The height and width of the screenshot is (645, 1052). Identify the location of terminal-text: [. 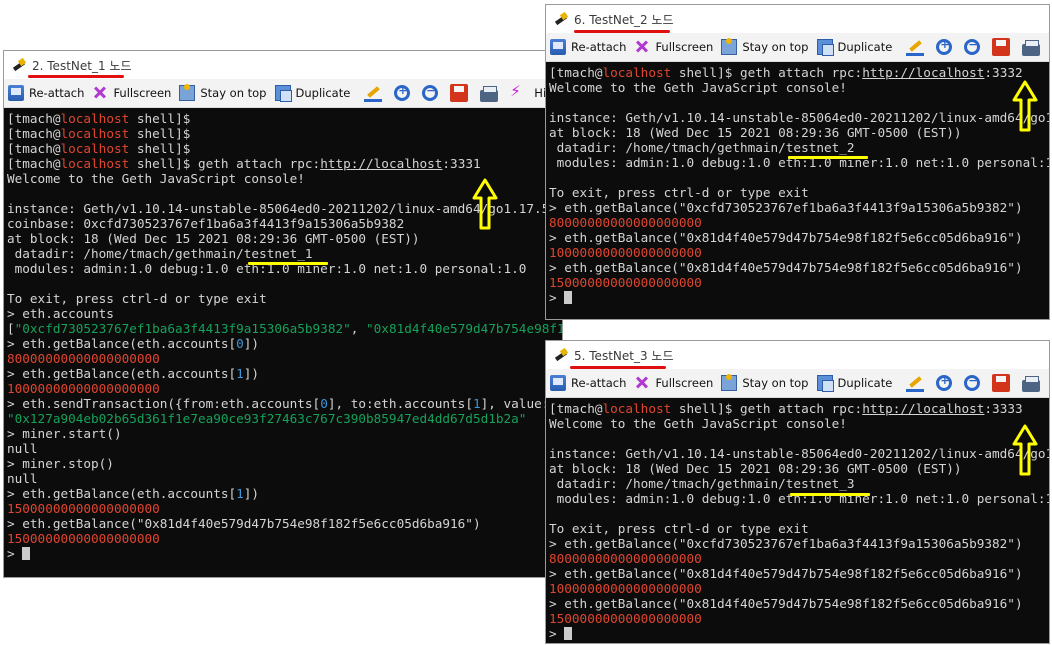
(11, 328).